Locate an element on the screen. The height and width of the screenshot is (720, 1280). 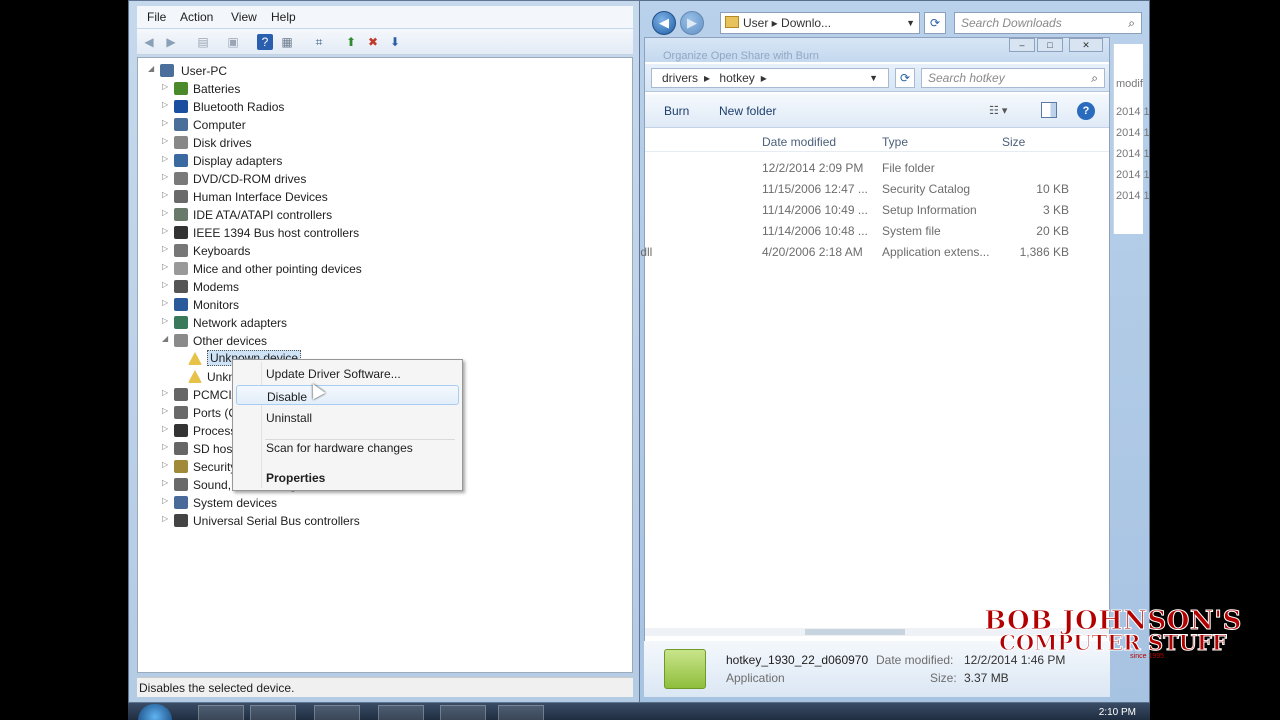
file-size: 1,386 KB is located at coordinates (1044, 252).